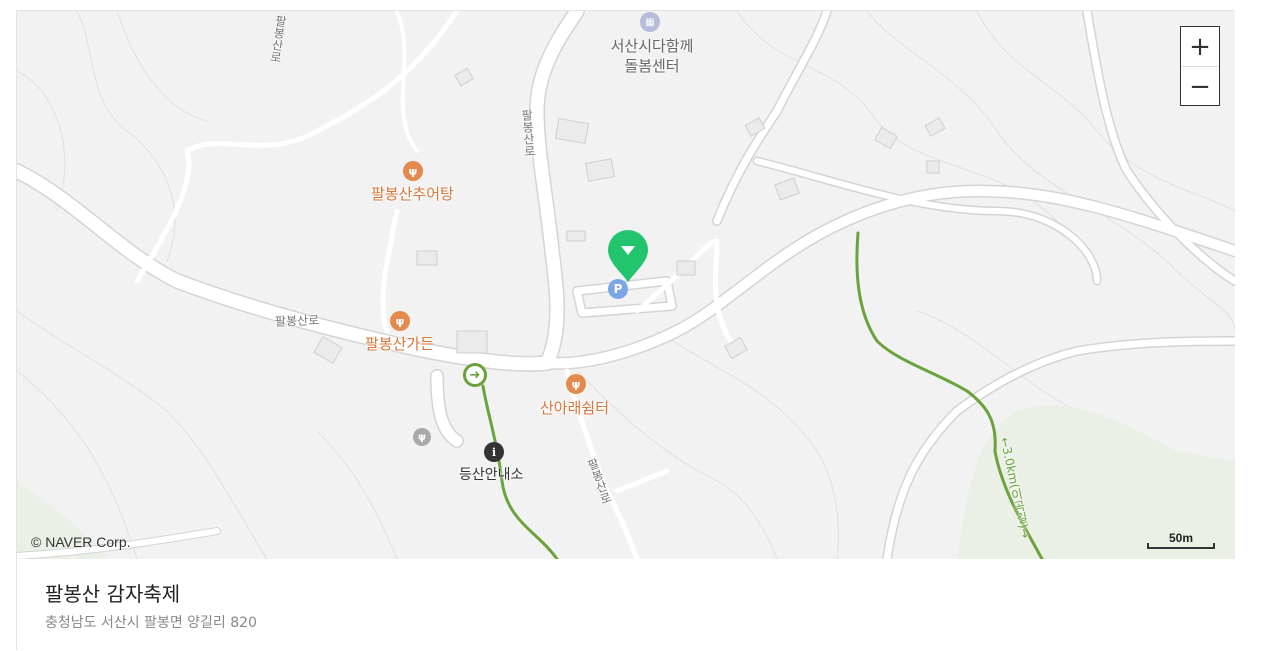 The width and height of the screenshot is (1268, 651). What do you see at coordinates (297, 321) in the screenshot?
I see `road-label-left-horizontal: 팔봉산로` at bounding box center [297, 321].